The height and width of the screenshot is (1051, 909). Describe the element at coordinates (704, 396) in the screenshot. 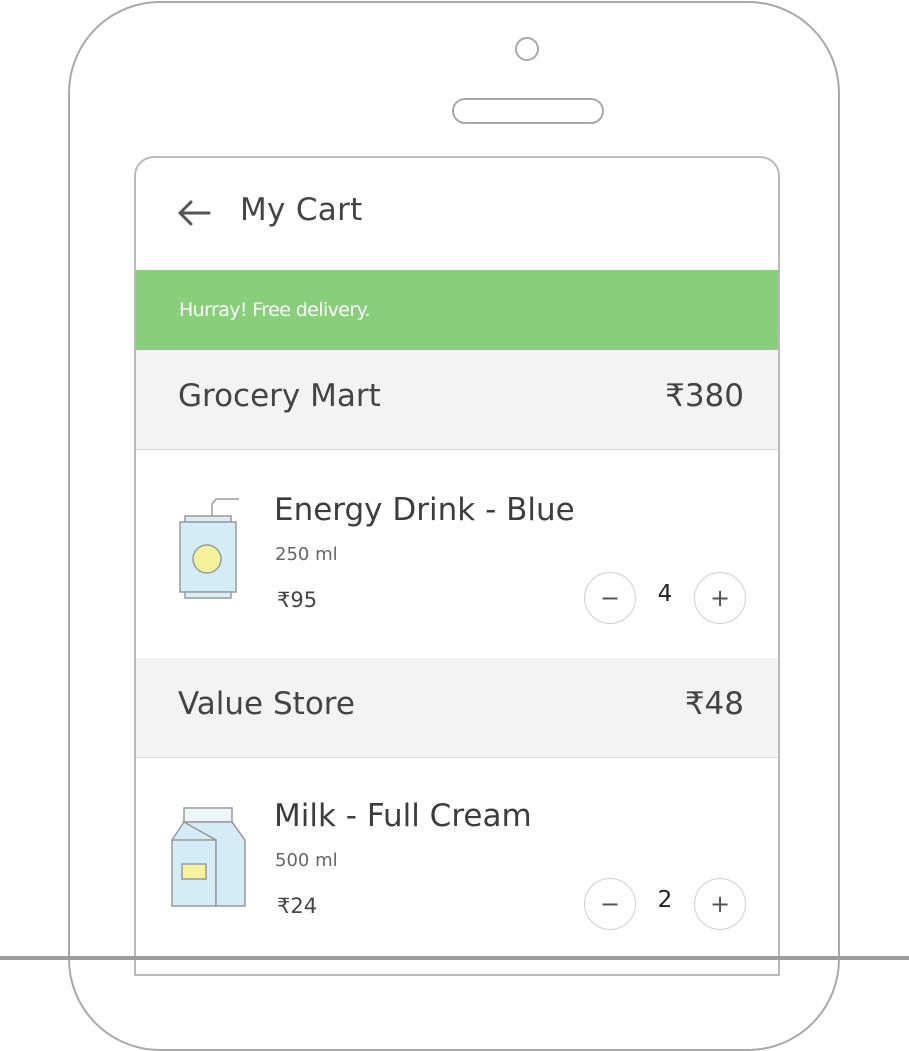

I see `store-total: ₹380` at that location.